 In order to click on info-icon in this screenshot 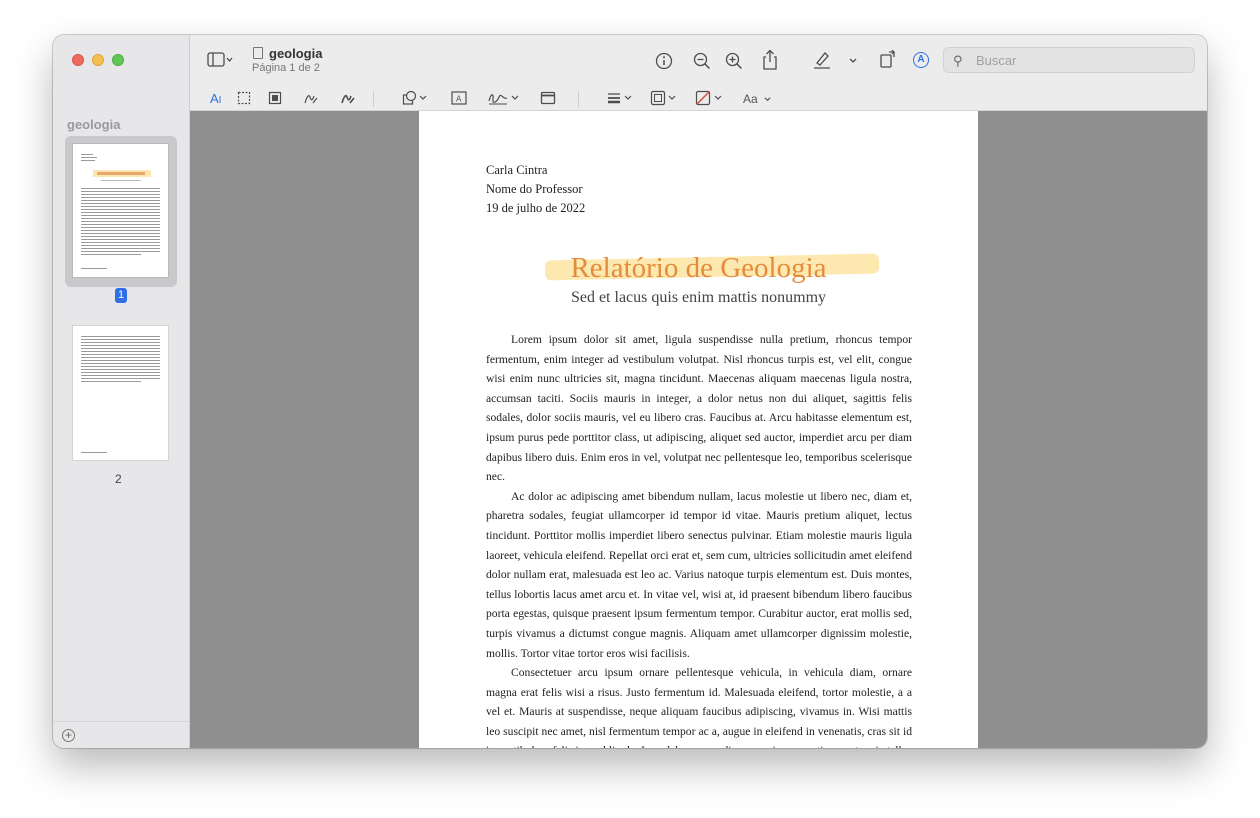, I will do `click(664, 61)`.